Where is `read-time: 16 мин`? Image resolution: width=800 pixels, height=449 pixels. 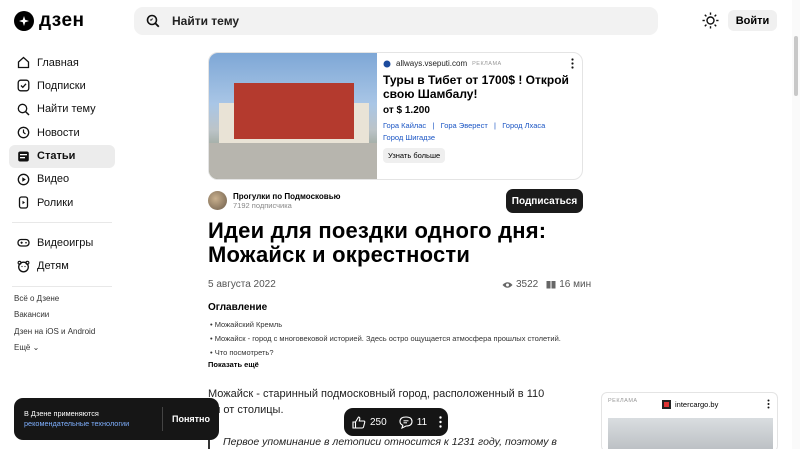 read-time: 16 мин is located at coordinates (575, 284).